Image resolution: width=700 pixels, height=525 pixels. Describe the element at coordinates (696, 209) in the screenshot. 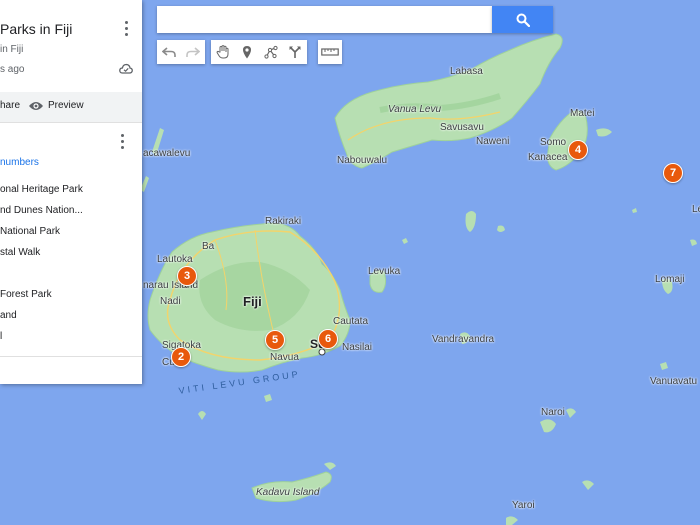

I see `place-label-le: Le` at that location.